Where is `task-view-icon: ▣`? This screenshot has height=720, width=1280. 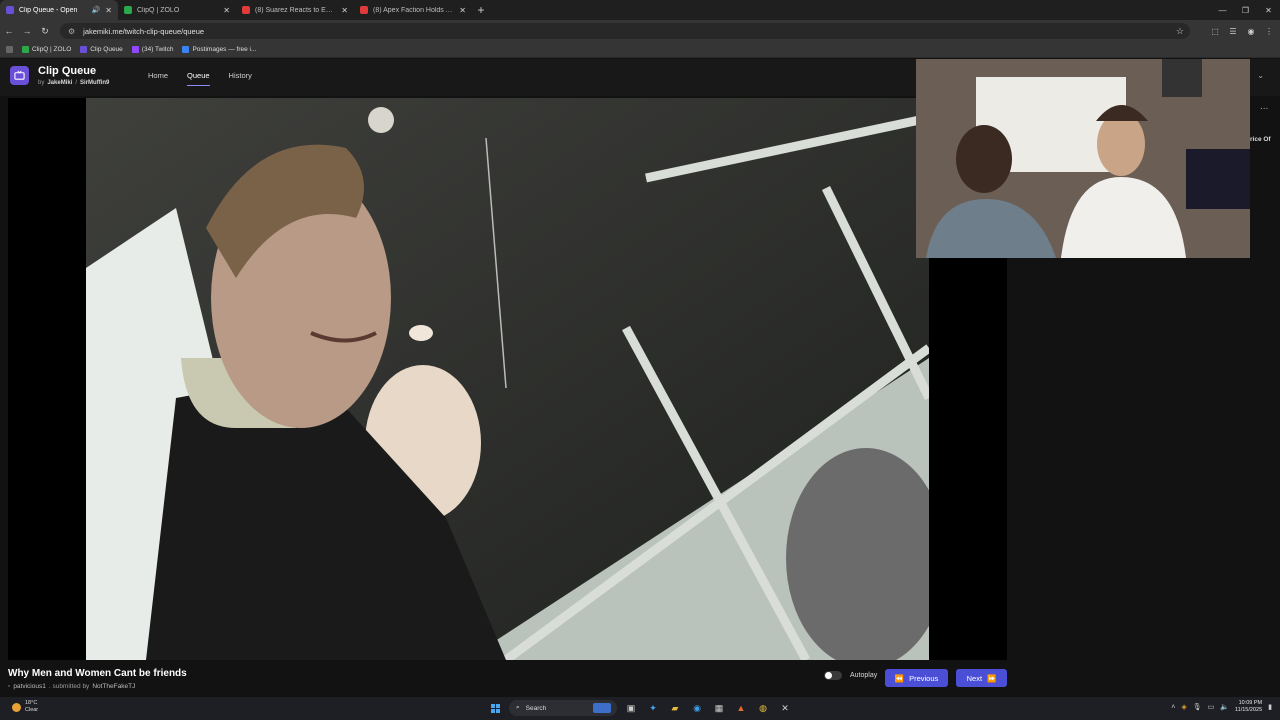
task-view-icon: ▣ is located at coordinates (631, 708).